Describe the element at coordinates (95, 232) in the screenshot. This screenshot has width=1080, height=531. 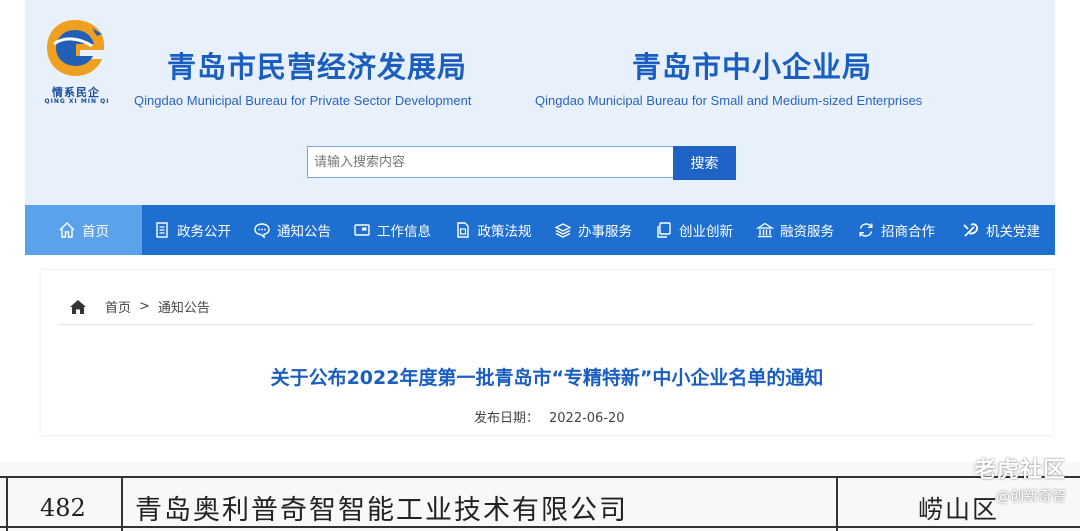
I see `nav-label: 首页` at that location.